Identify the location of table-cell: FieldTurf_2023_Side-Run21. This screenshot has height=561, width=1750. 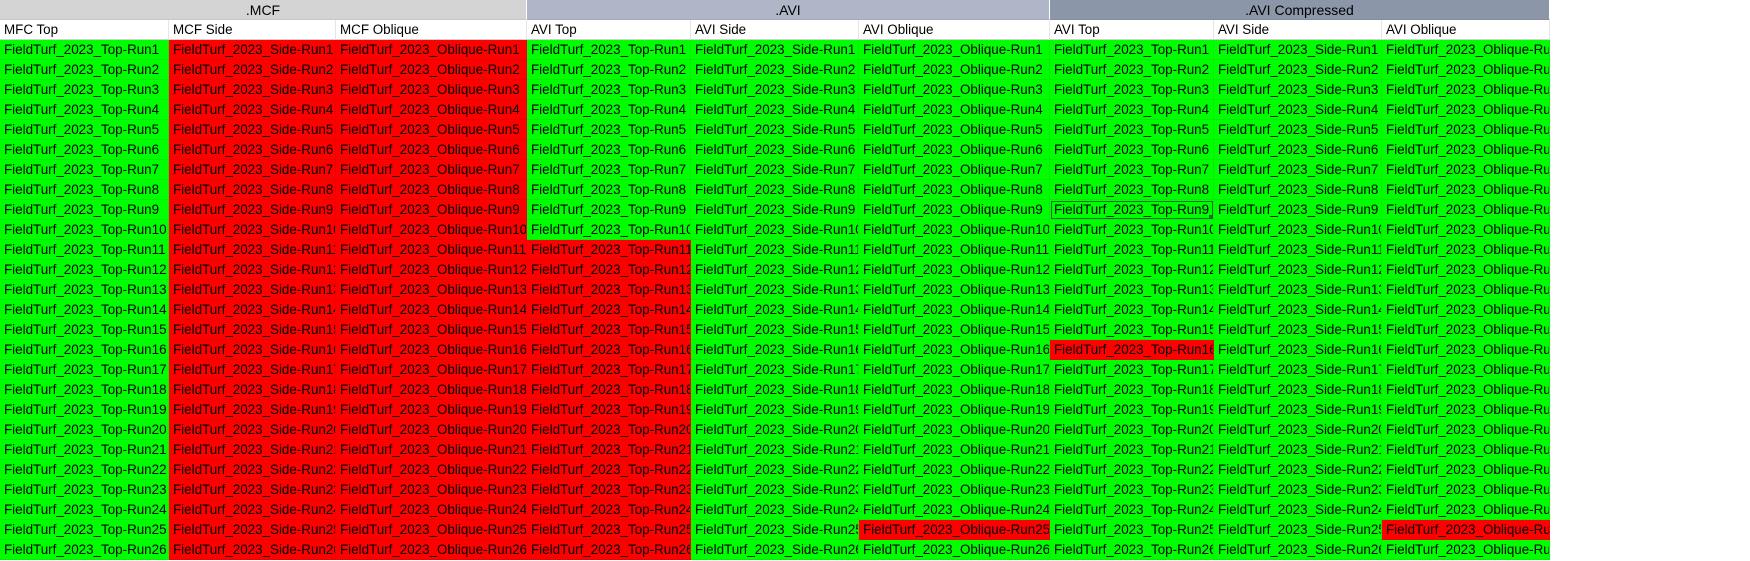
(1298, 450).